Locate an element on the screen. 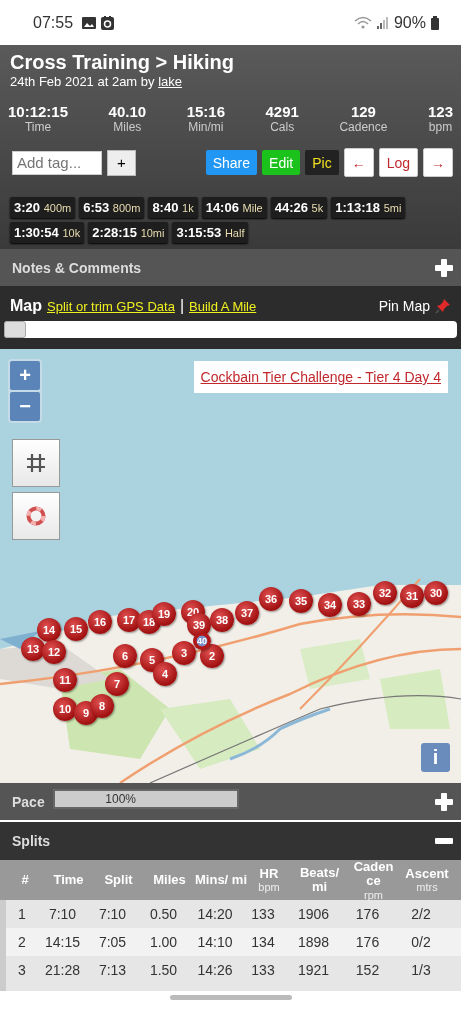 This screenshot has width=461, height=1024. table-cell-text: 7:05 is located at coordinates (112, 942).